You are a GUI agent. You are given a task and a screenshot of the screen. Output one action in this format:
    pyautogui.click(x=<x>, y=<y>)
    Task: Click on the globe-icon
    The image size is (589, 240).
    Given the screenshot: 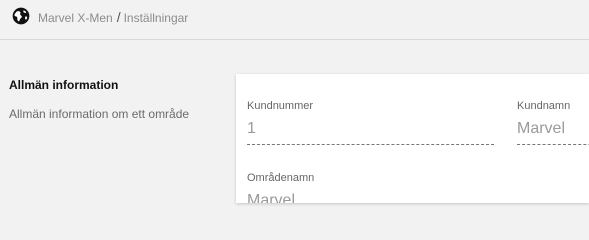 What is the action you would take?
    pyautogui.click(x=21, y=16)
    